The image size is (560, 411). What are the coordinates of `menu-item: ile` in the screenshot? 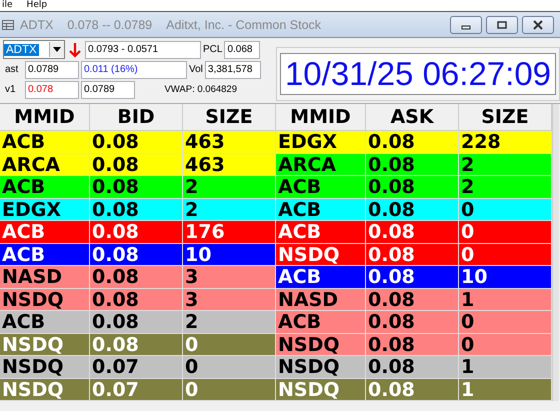 It's located at (7, 5).